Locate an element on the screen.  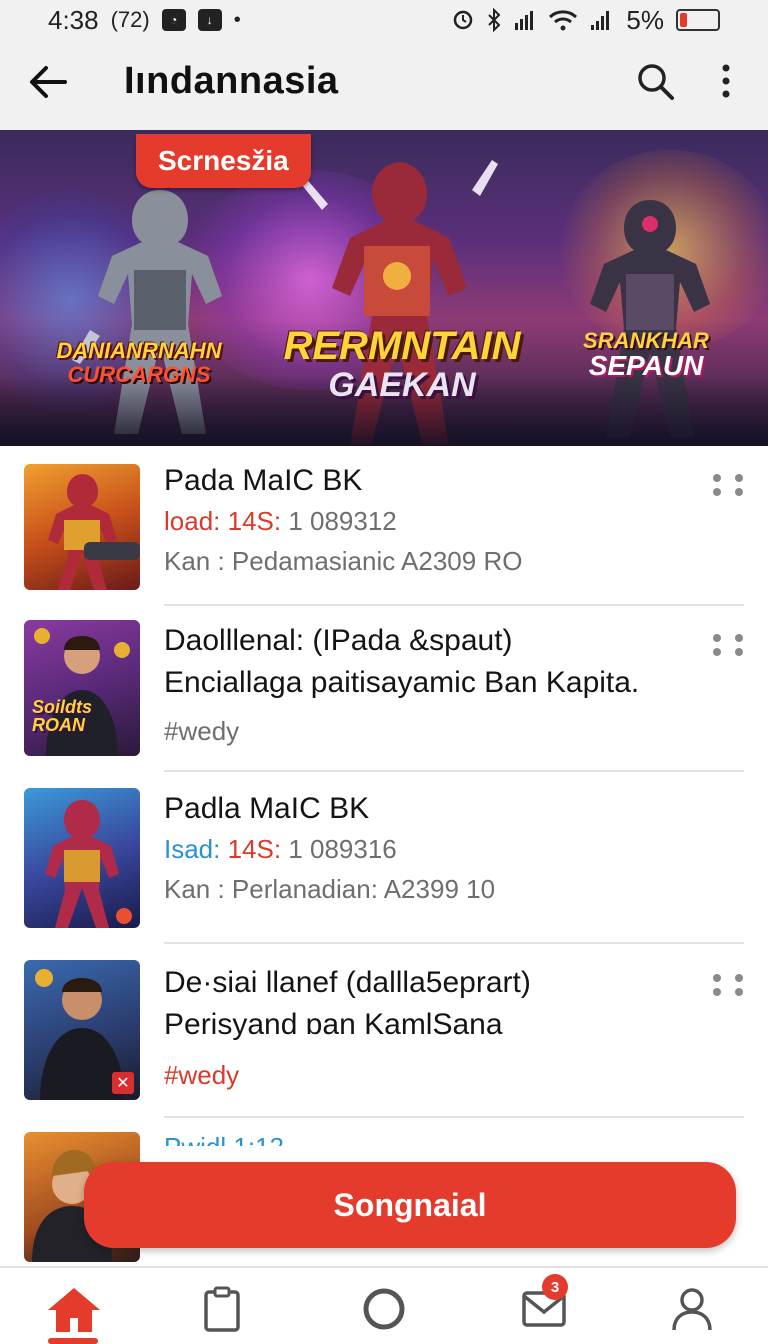
notification-count: (72) is located at coordinates (130, 19).